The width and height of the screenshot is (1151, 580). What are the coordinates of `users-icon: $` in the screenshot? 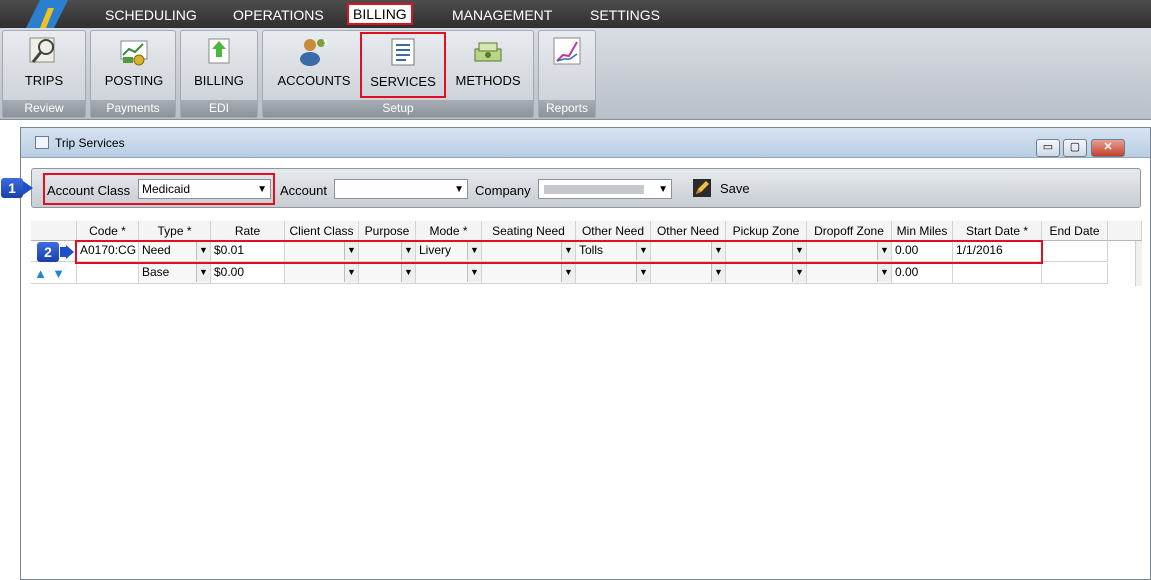 It's located at (314, 52).